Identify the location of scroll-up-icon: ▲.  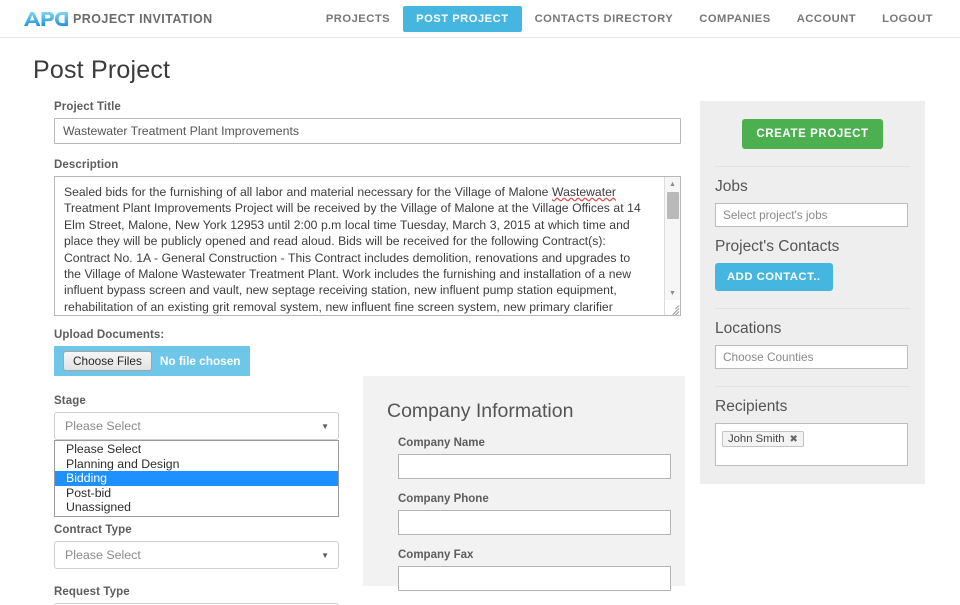
(672, 184).